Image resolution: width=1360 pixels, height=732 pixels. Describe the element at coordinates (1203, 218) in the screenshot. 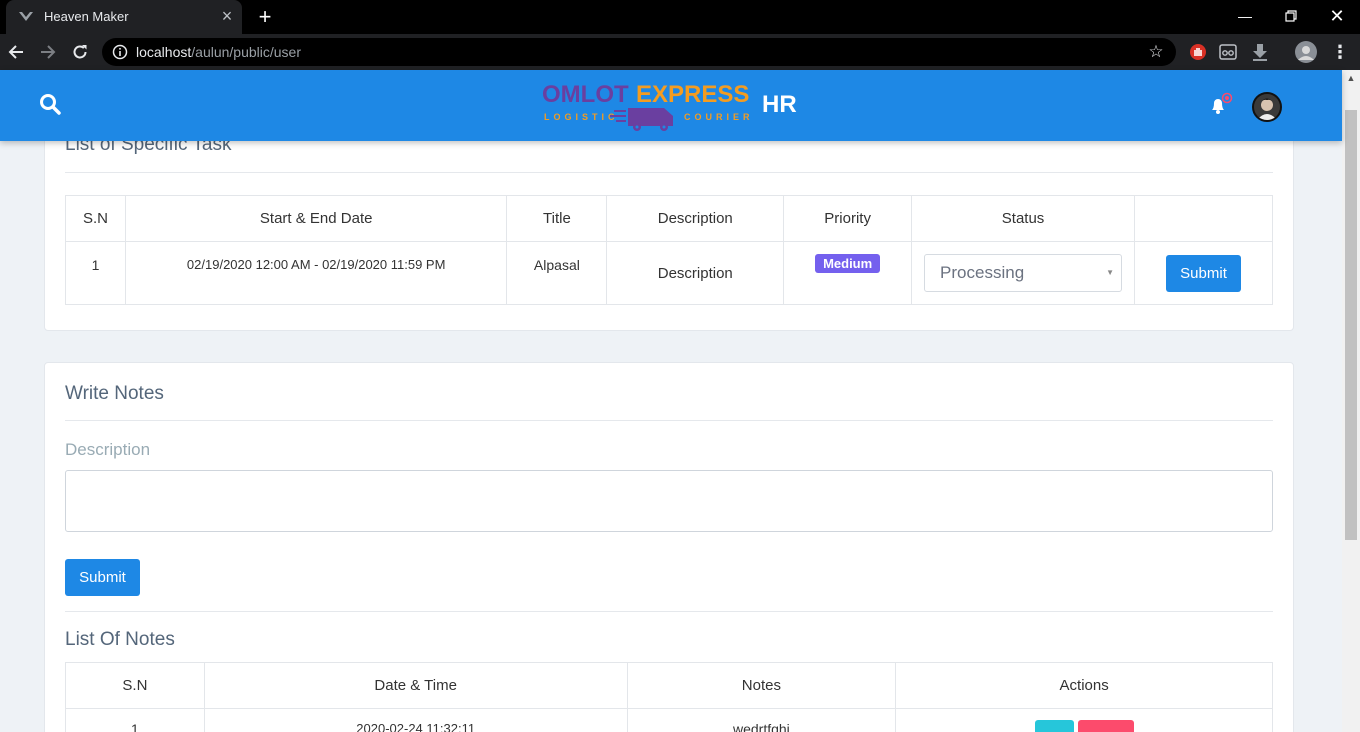

I see `col-action` at that location.